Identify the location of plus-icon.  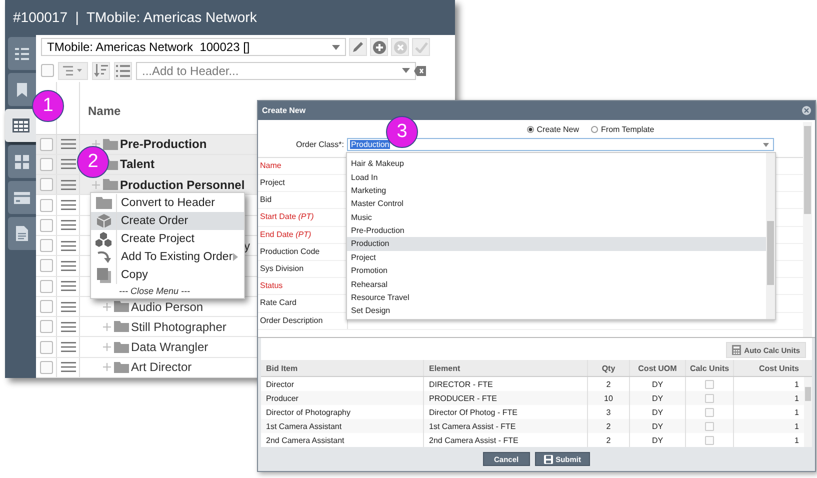
(379, 47).